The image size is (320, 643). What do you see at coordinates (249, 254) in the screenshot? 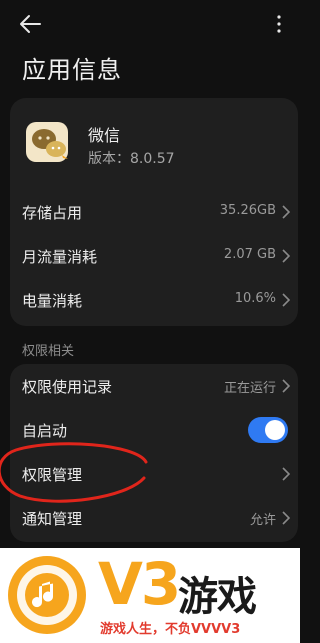
I see `data-usage-value: 2.07 GB` at bounding box center [249, 254].